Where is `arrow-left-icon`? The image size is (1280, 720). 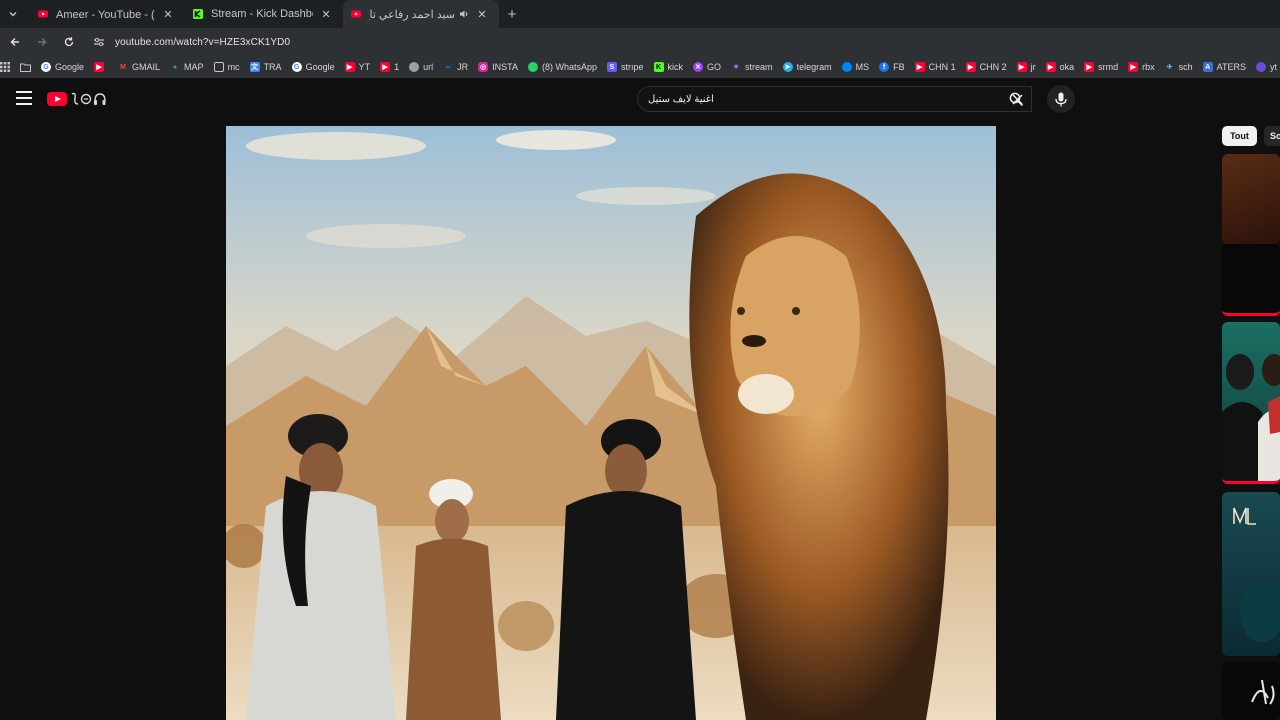 arrow-left-icon is located at coordinates (14, 42).